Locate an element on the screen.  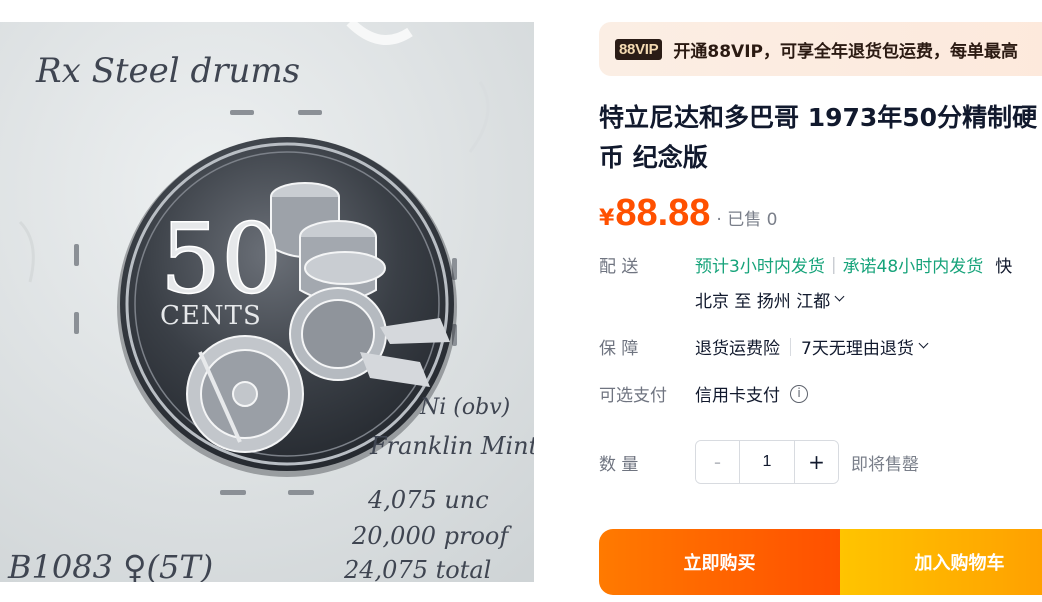
delivery-promise-2: 承诺48小时内发货 is located at coordinates (913, 267).